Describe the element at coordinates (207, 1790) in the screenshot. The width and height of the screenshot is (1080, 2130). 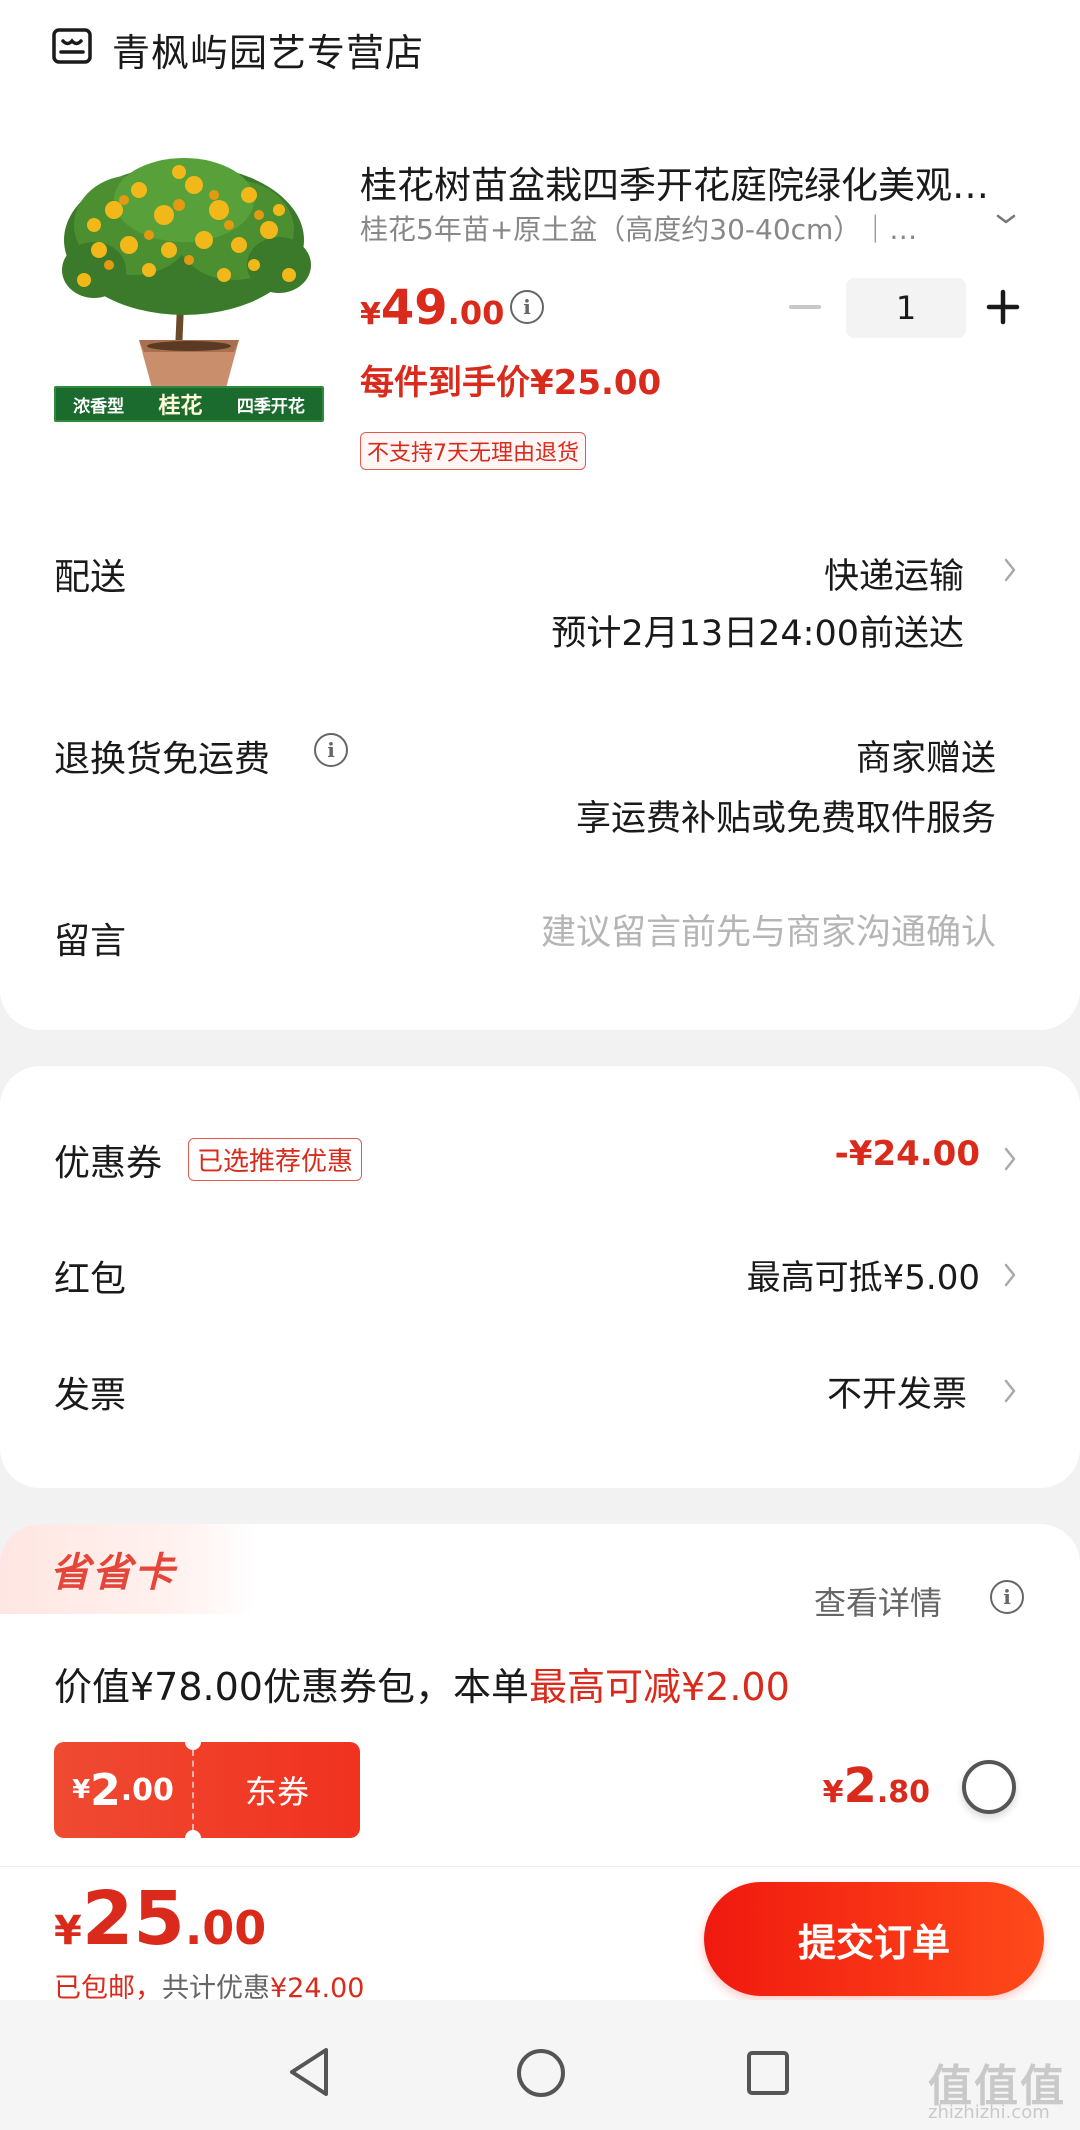
I see `coupon-ticket: ¥2.00 东券` at that location.